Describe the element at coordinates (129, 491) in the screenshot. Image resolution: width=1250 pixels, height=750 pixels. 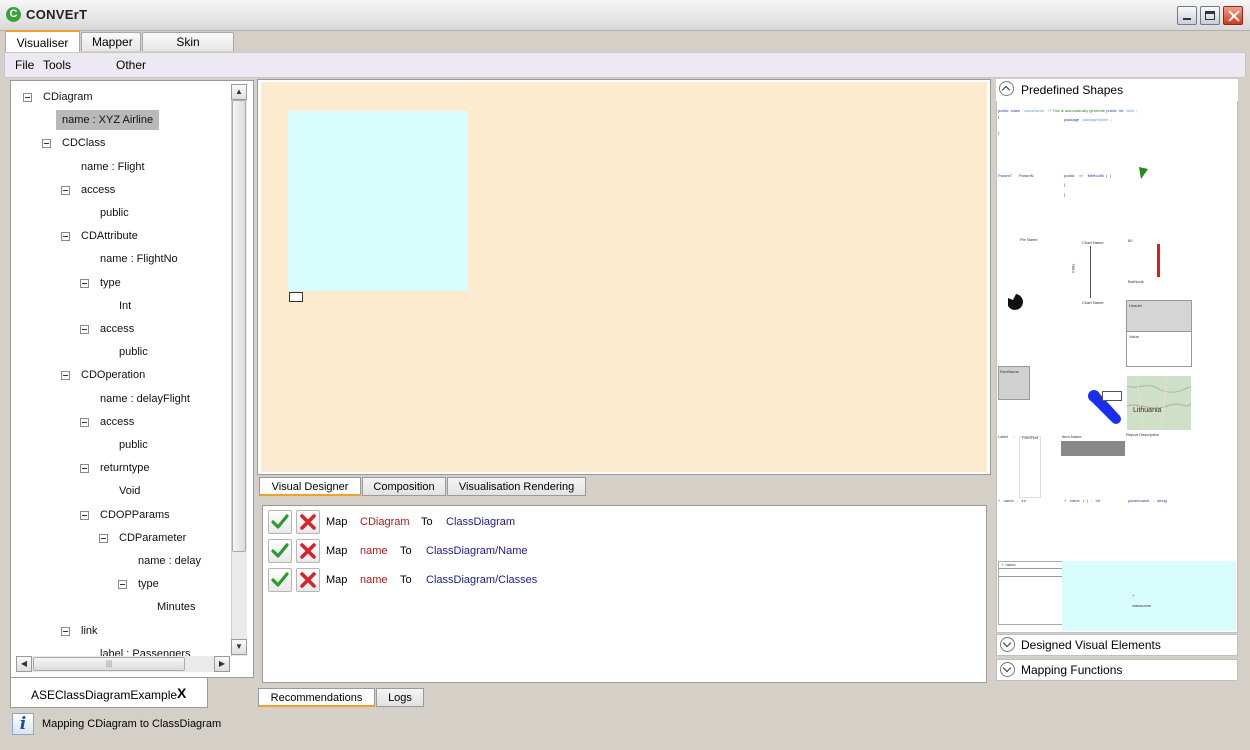
I see `tree-node: Void` at that location.